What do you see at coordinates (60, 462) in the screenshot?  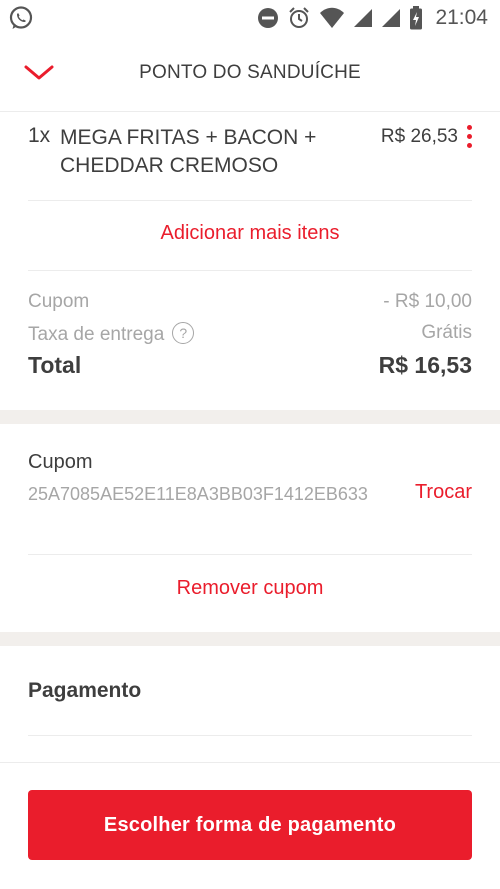 I see `coupon-section-title: Cupom` at bounding box center [60, 462].